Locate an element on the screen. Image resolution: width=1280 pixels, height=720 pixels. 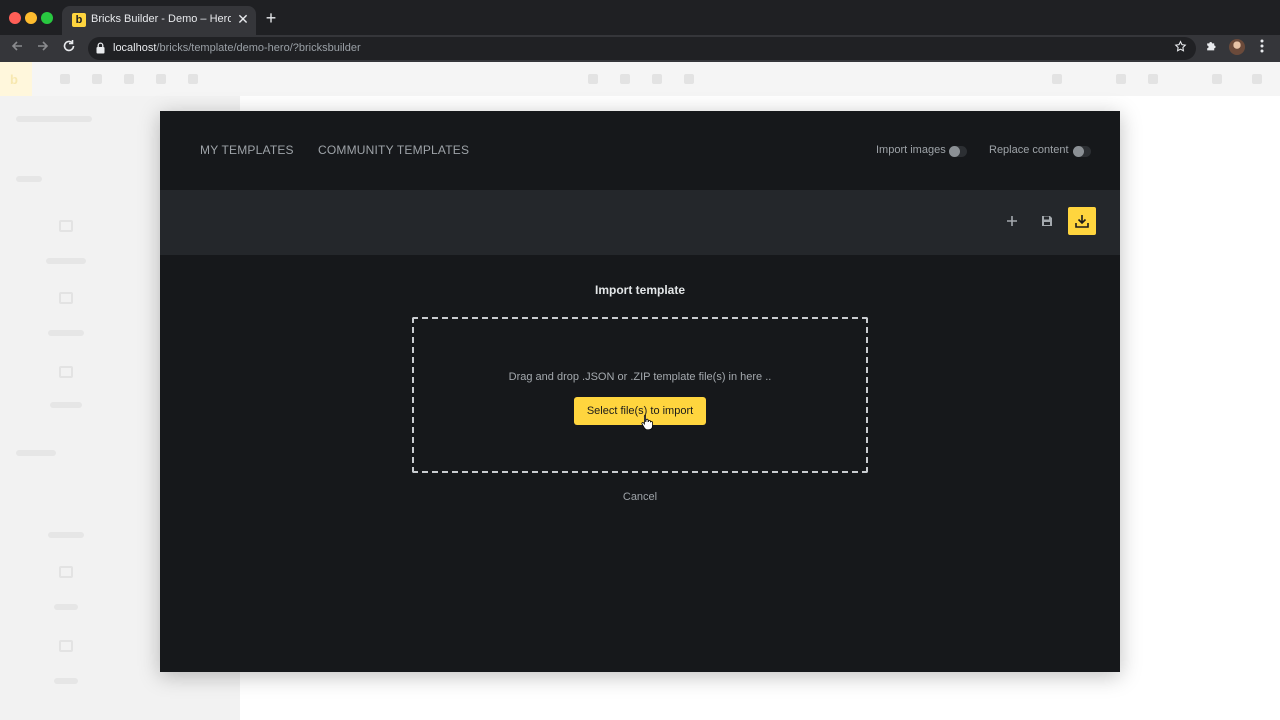
import-images-toggle is located at coordinates (958, 151).